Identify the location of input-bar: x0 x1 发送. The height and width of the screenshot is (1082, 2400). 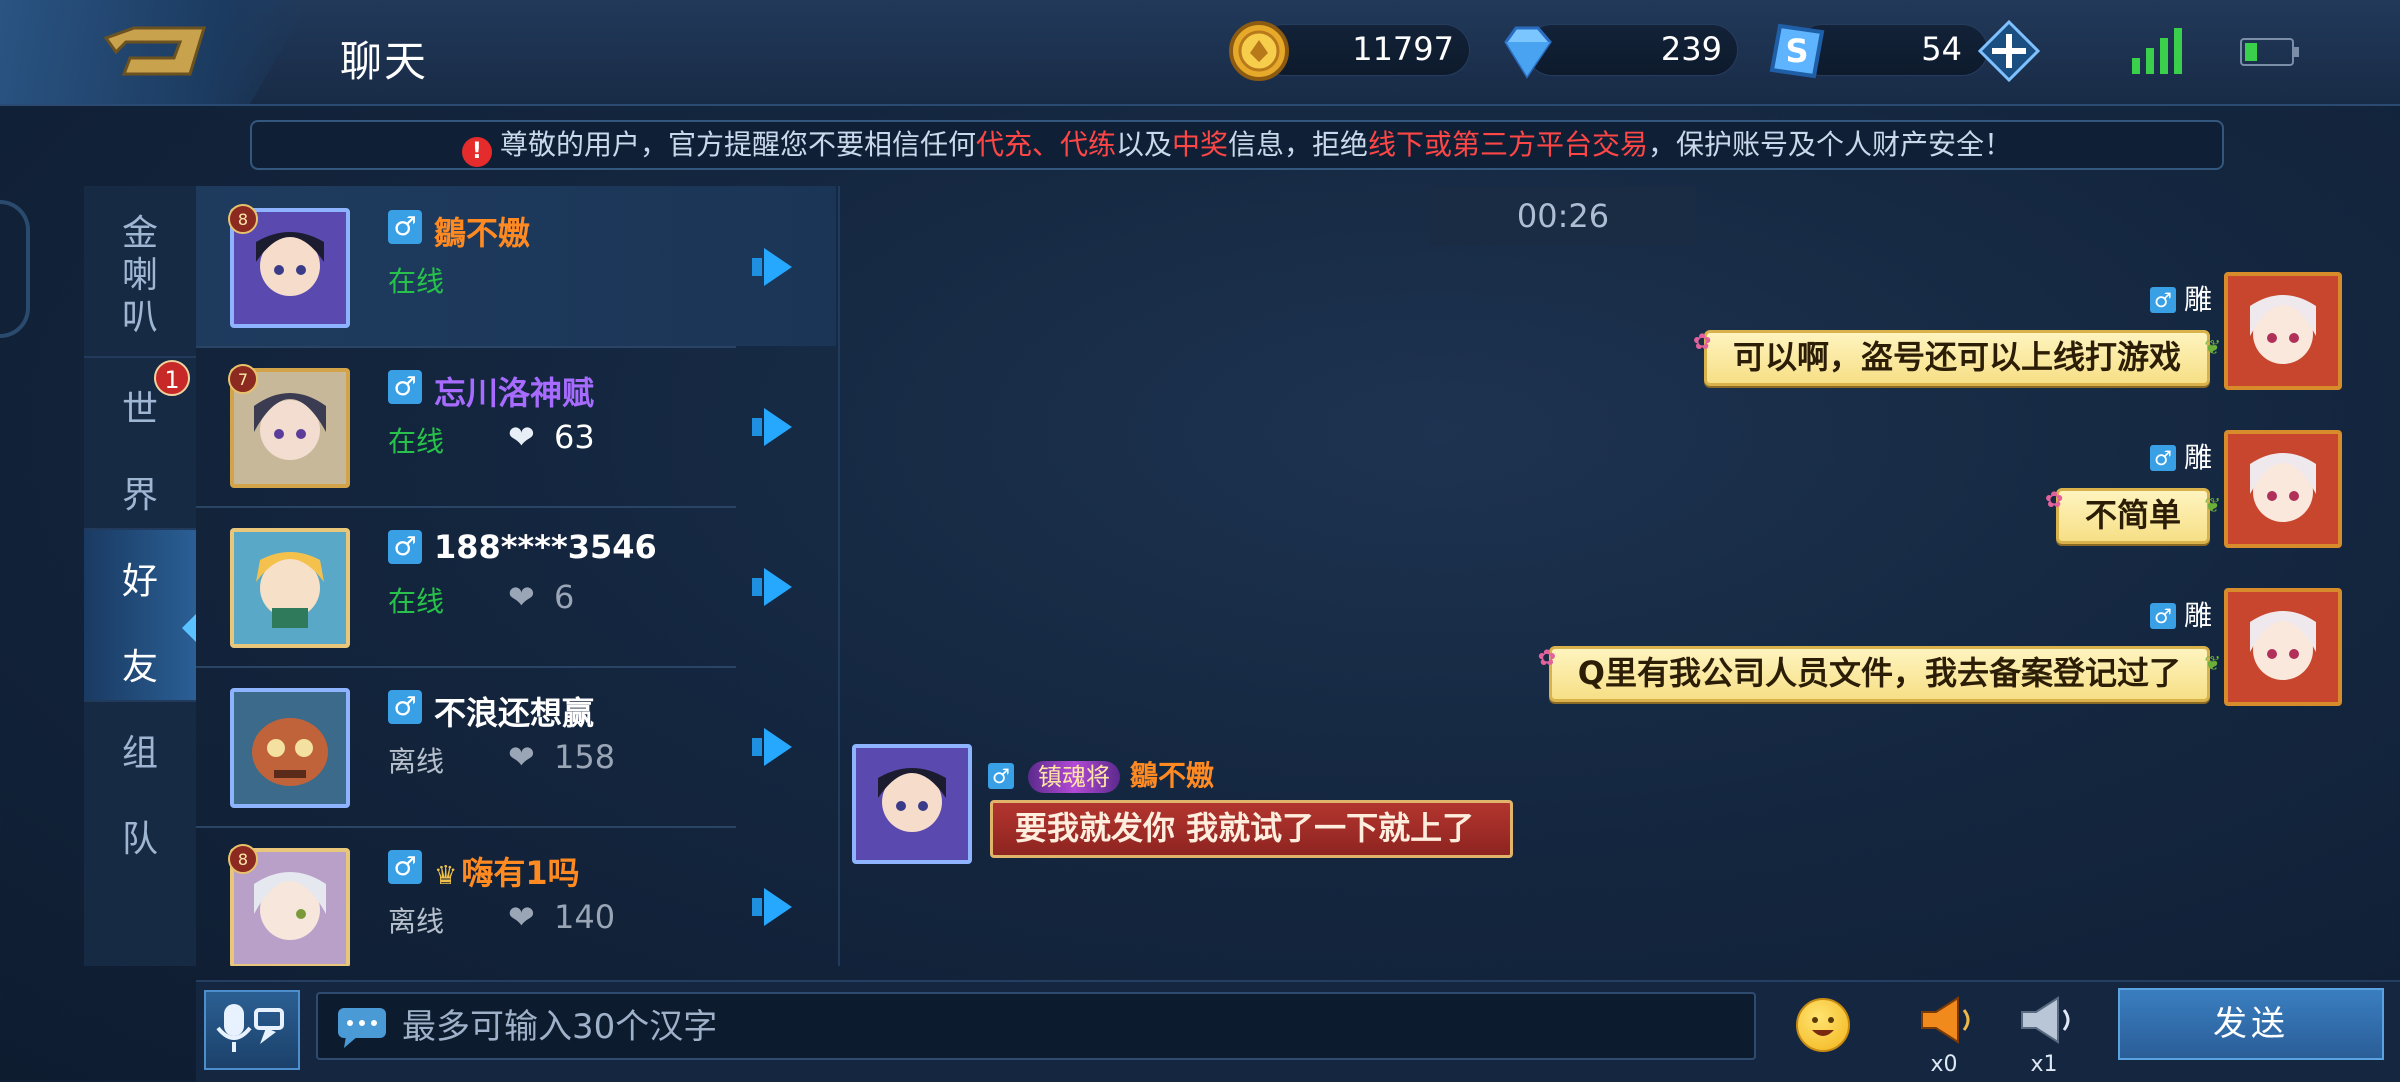
(1298, 1031).